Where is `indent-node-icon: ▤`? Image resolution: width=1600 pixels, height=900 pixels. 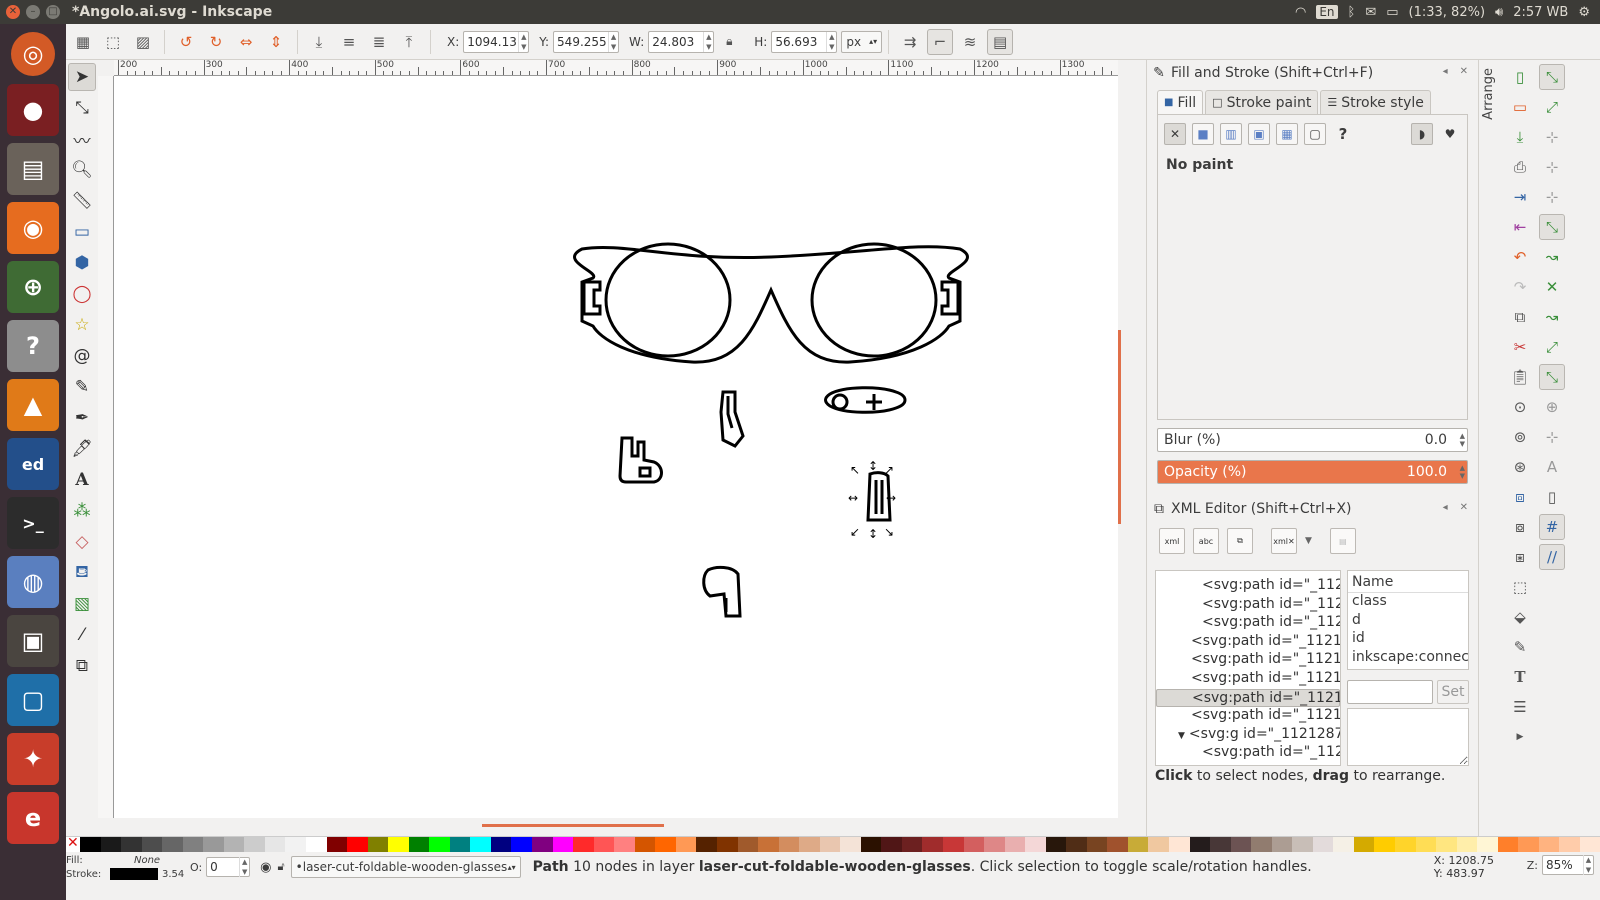 indent-node-icon: ▤ is located at coordinates (1342, 541).